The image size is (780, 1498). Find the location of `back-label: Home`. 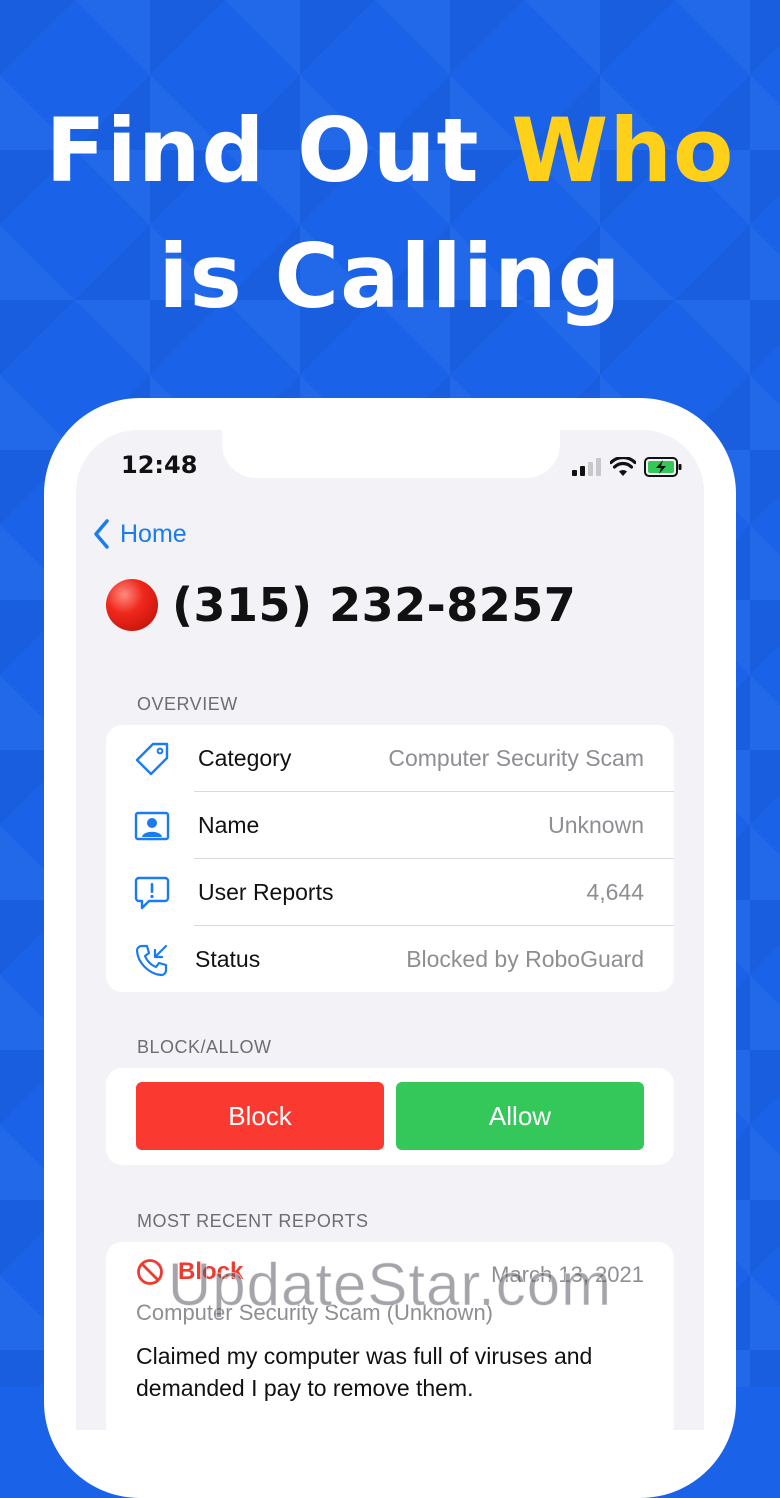

back-label: Home is located at coordinates (153, 533).